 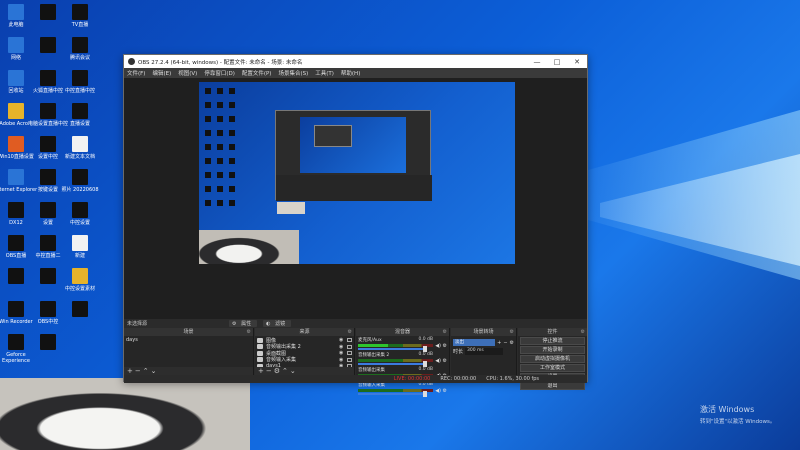 I want to click on close-button: ✕, so click(x=577, y=62).